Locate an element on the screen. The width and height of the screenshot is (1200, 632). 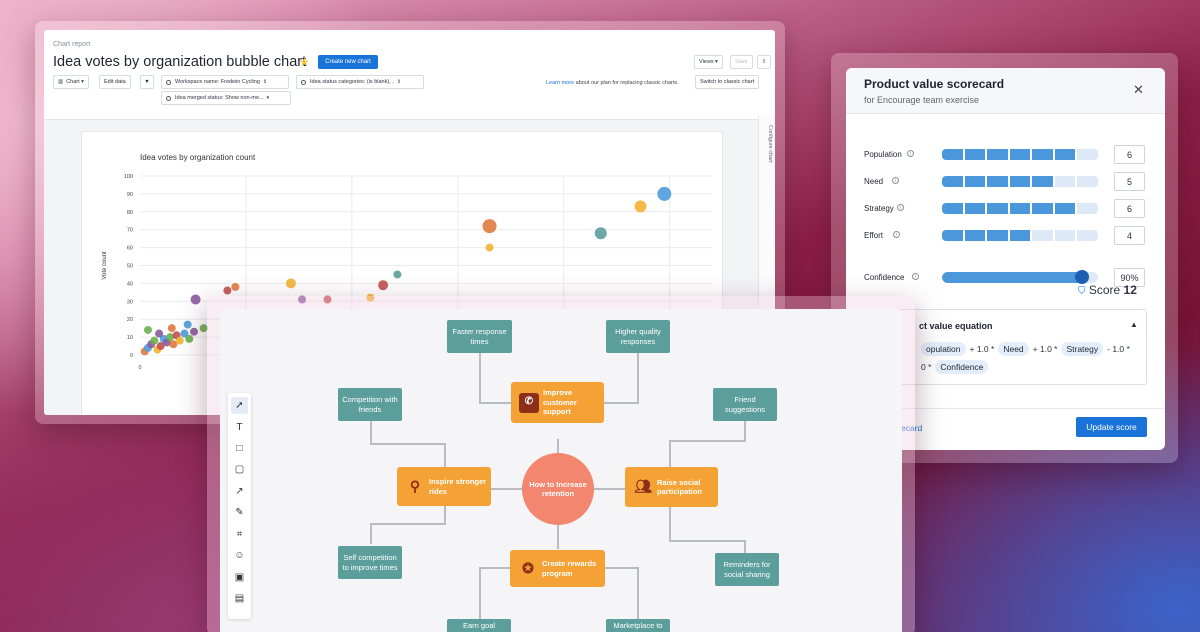
criterion-row: Strategy i 6 is located at coordinates (1009, 208).